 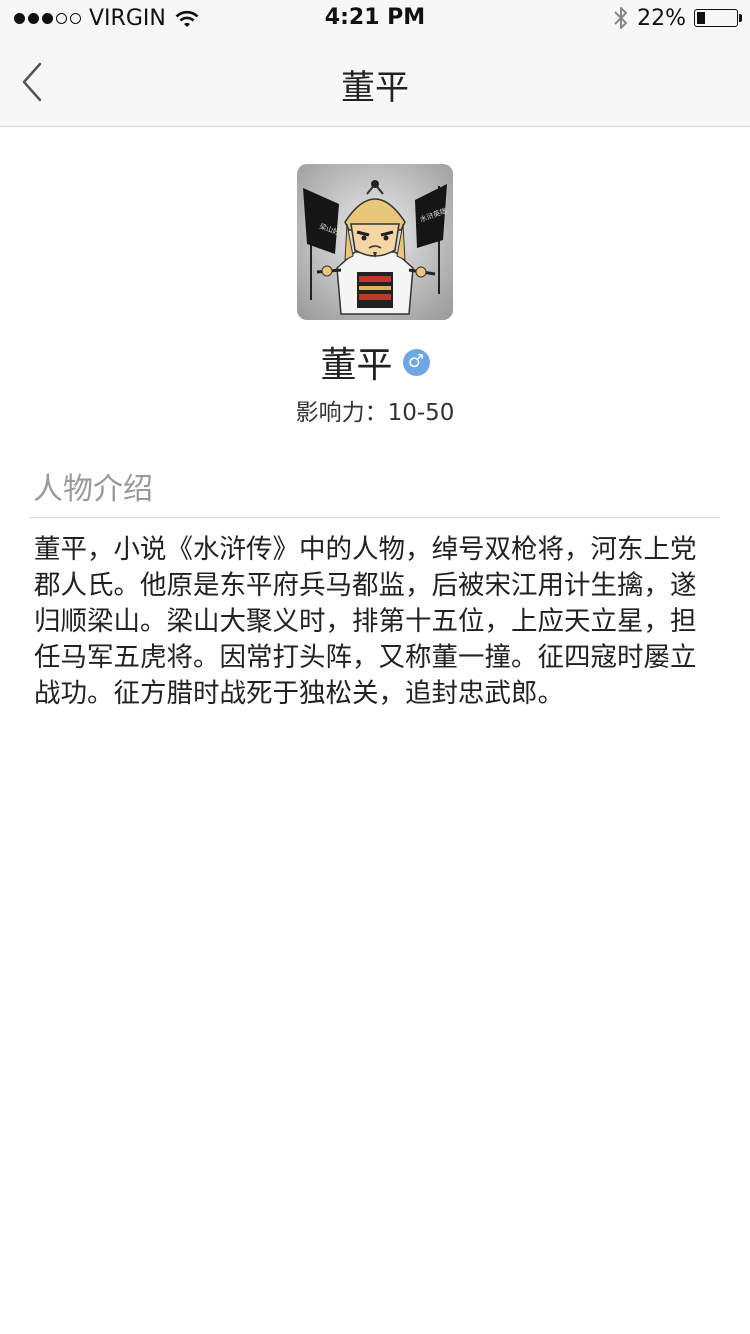 I want to click on status-right: 22%, so click(x=677, y=18).